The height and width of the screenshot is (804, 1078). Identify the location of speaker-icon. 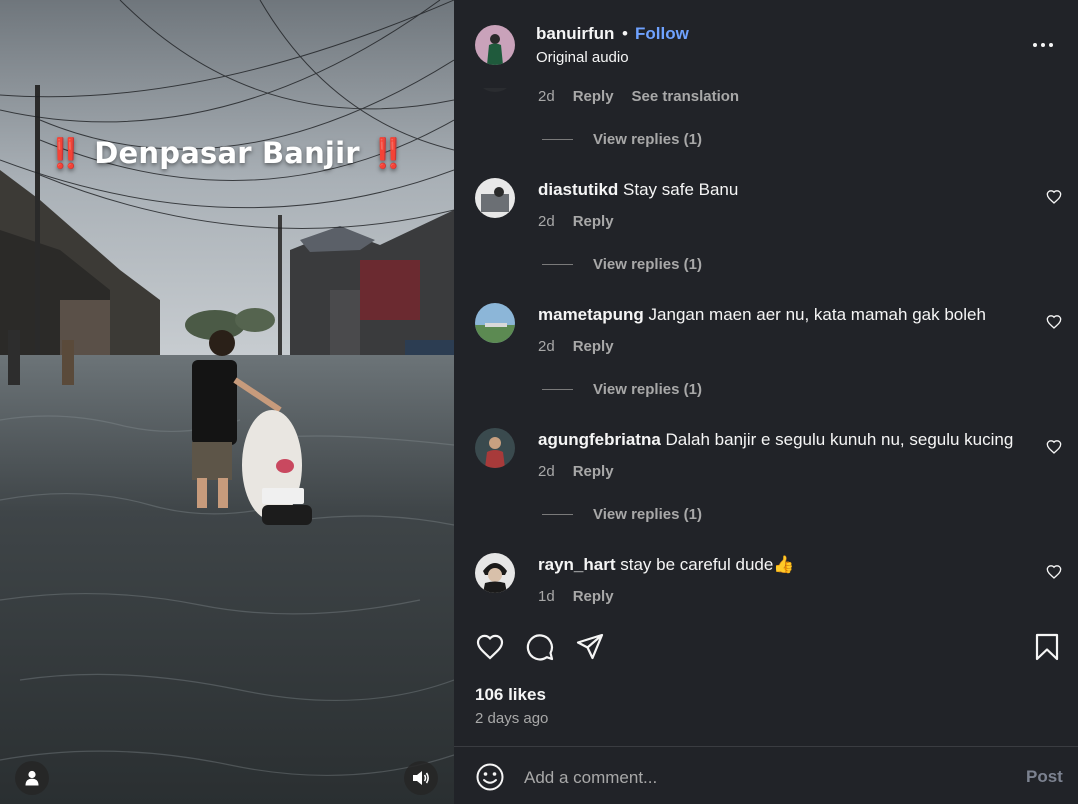
(421, 778).